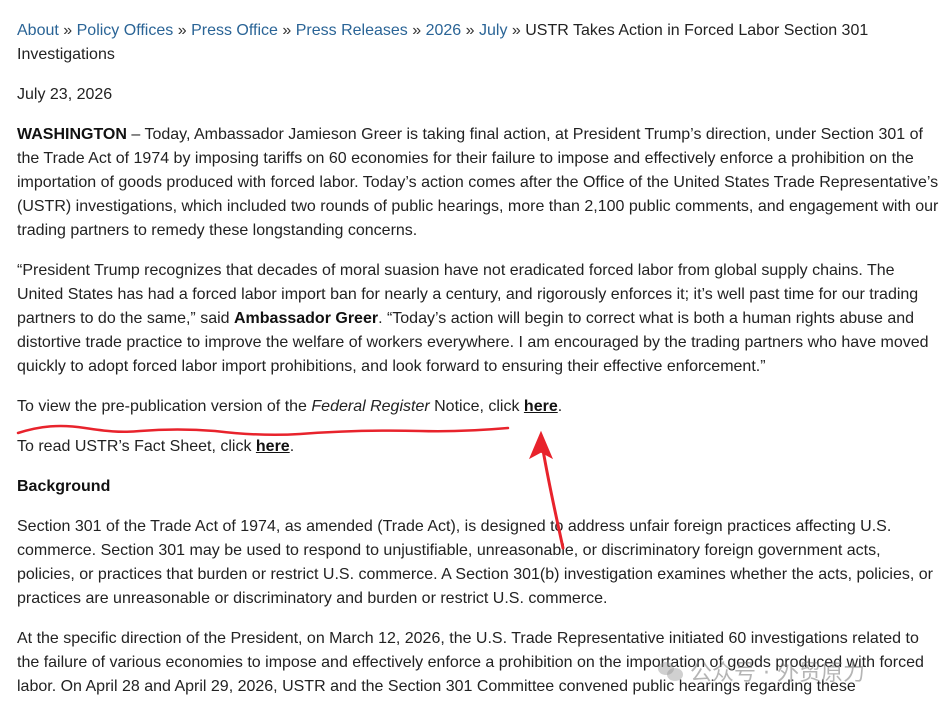 This screenshot has height=715, width=944. I want to click on fact-sheet-line: To read USTR’s Fact Sheet, click here., so click(478, 447).